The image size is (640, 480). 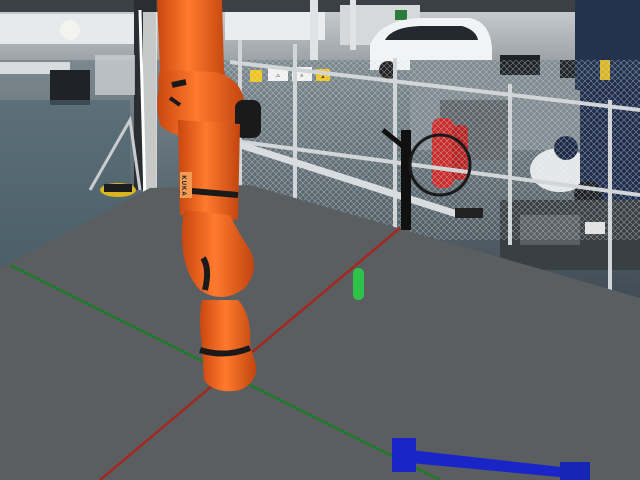 I want to click on robot-brand-label: KUKA, so click(x=183, y=185).